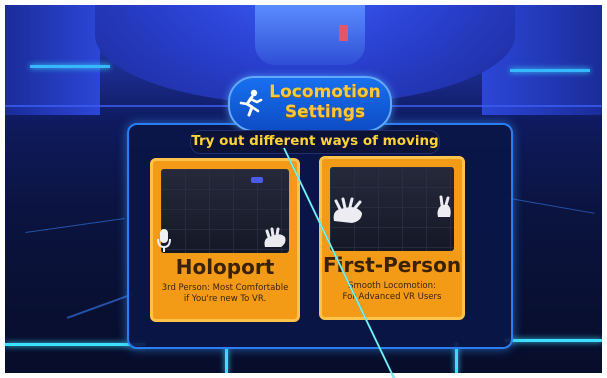  I want to click on pointer-ray, so click(339, 262).